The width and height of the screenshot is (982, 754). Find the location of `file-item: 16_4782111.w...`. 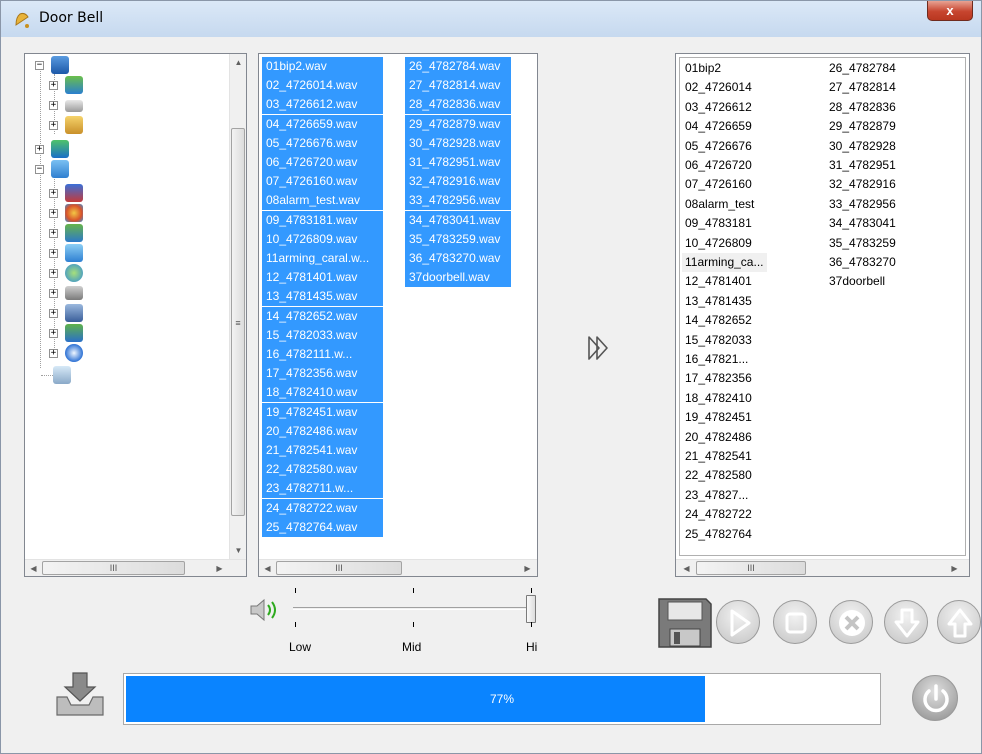

file-item: 16_4782111.w... is located at coordinates (322, 354).